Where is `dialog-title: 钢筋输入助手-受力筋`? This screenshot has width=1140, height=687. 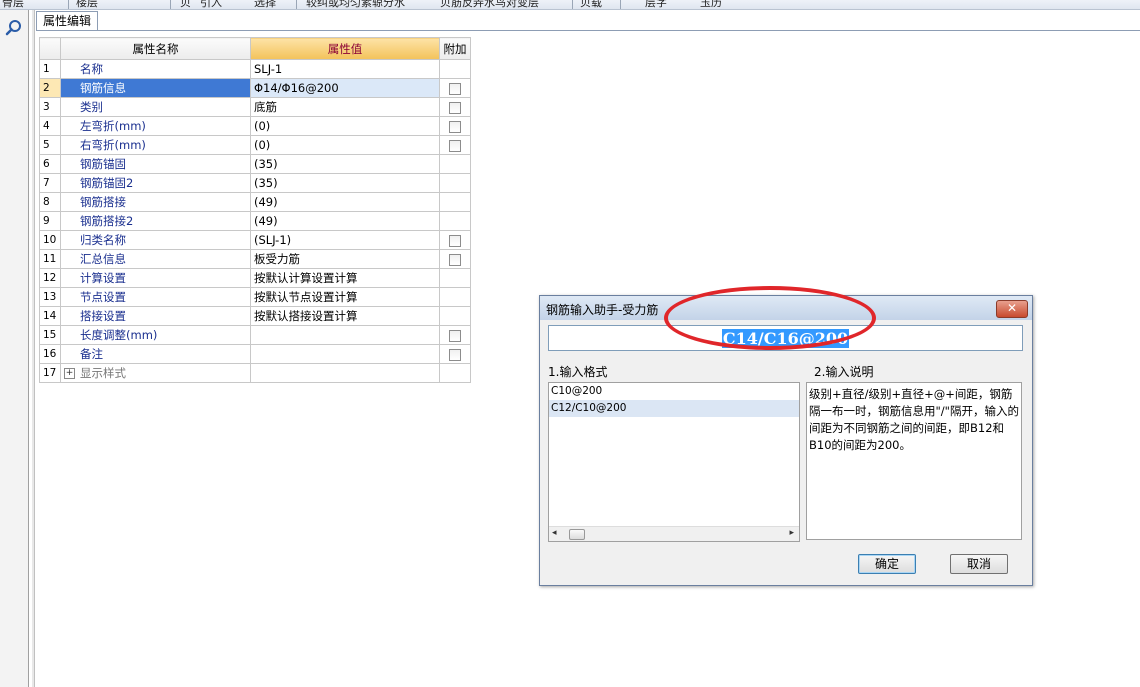
dialog-title: 钢筋输入助手-受力筋 is located at coordinates (602, 310).